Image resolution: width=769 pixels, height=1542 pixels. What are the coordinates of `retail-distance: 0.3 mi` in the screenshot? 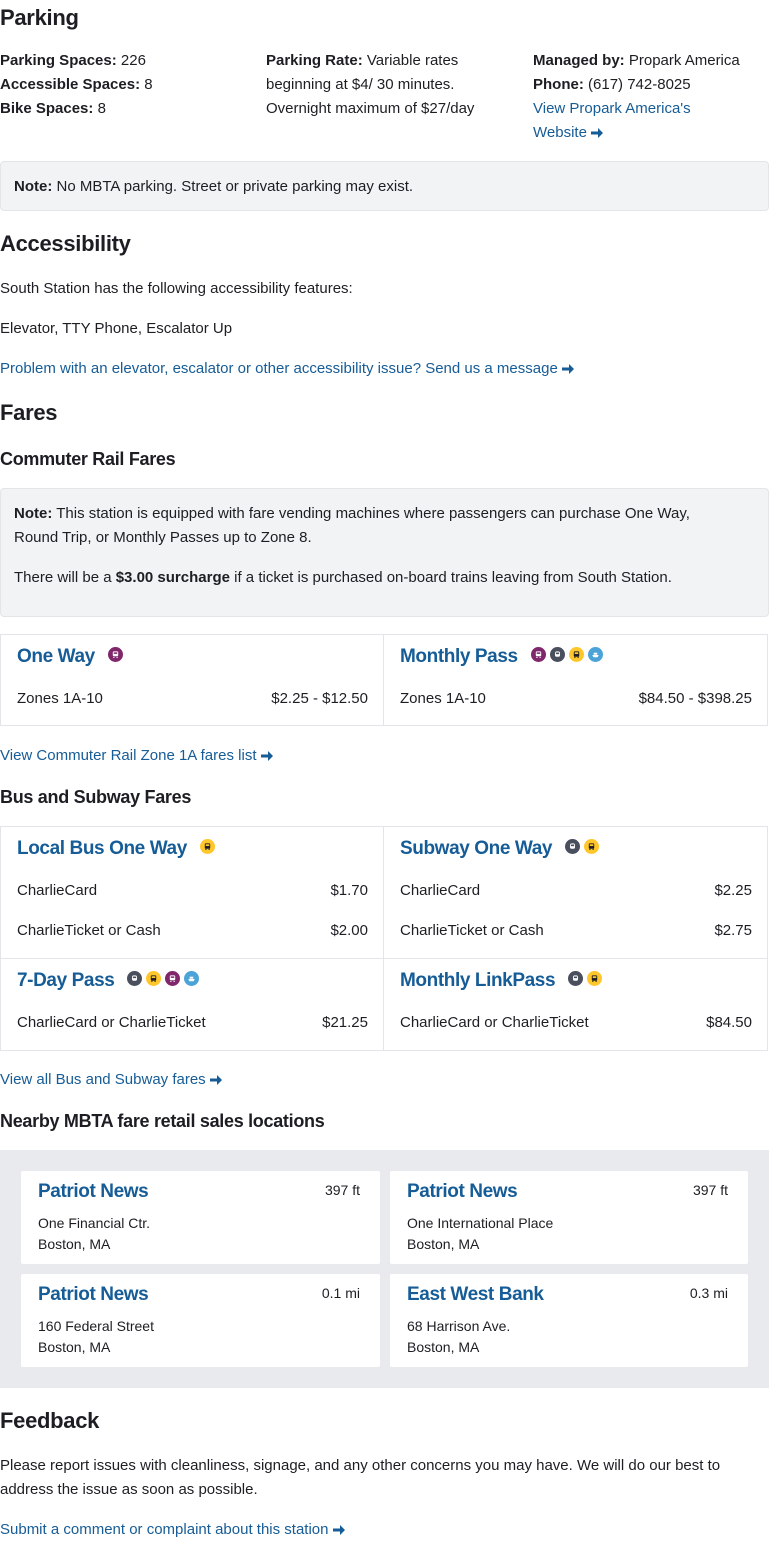 It's located at (708, 1293).